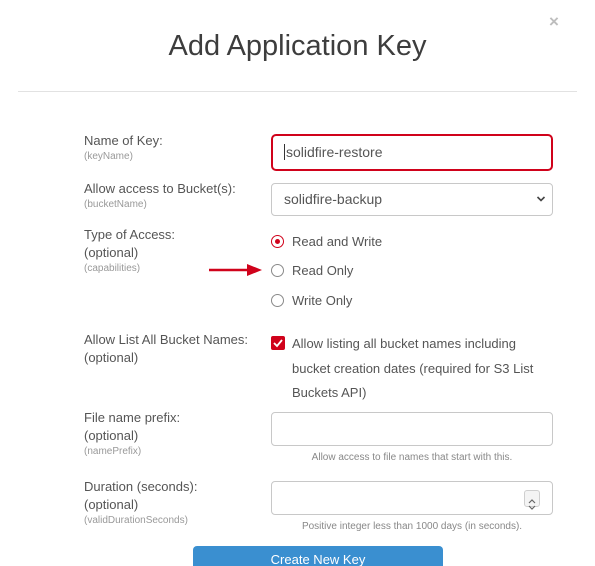  I want to click on radio-read-only-input, so click(277, 270).